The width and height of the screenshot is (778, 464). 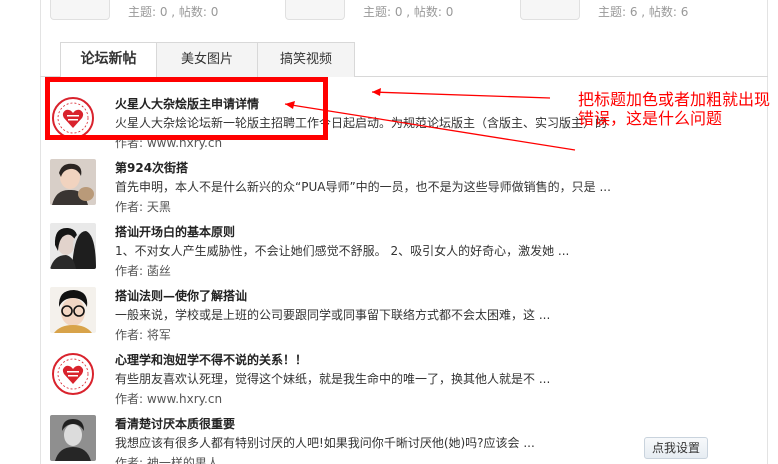 What do you see at coordinates (676, 448) in the screenshot?
I see `settings-button: 点我设置` at bounding box center [676, 448].